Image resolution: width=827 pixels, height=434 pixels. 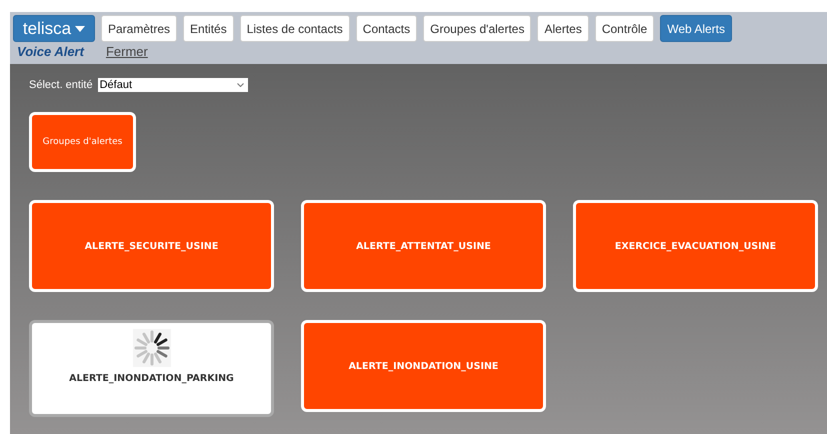 What do you see at coordinates (477, 28) in the screenshot?
I see `nav-tab: Groupes d'alertes` at bounding box center [477, 28].